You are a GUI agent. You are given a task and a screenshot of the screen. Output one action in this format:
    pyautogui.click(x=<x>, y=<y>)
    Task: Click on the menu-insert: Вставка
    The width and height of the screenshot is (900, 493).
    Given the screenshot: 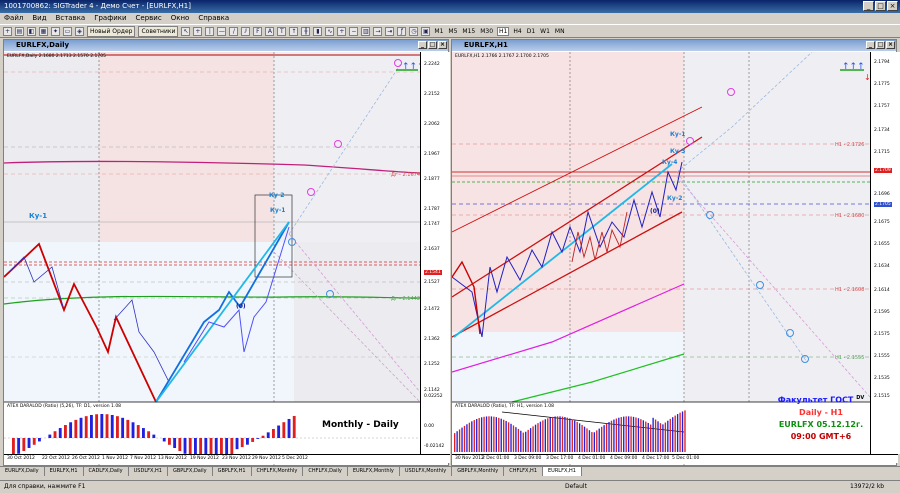 What is the action you would take?
    pyautogui.click(x=71, y=18)
    